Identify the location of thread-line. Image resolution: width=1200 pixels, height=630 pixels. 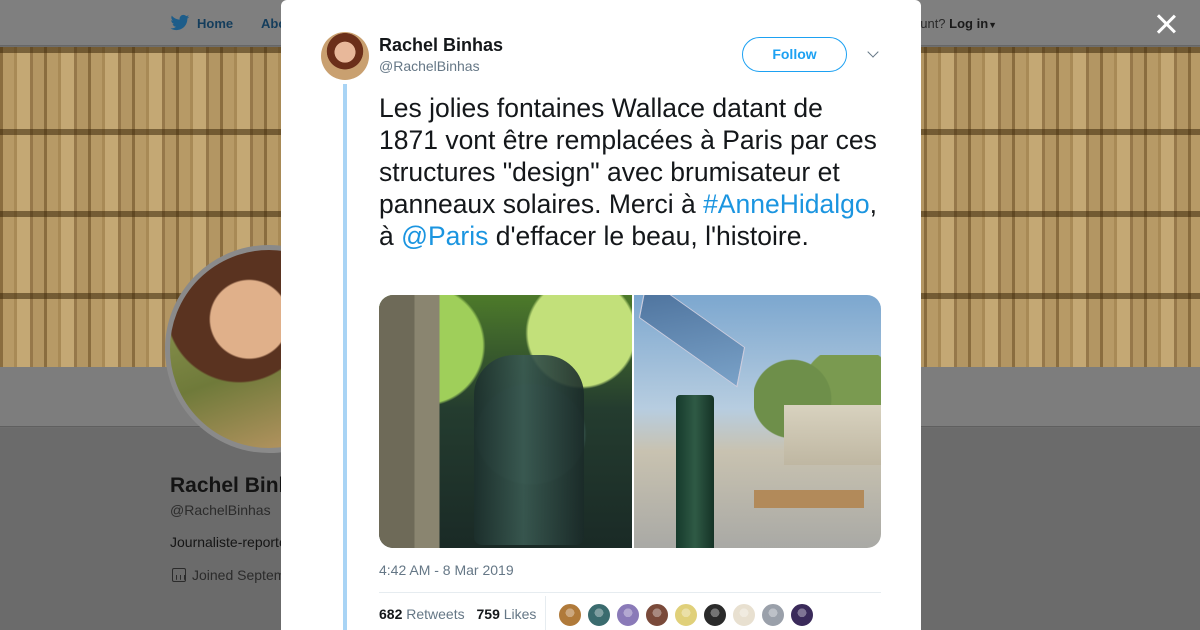
(345, 357).